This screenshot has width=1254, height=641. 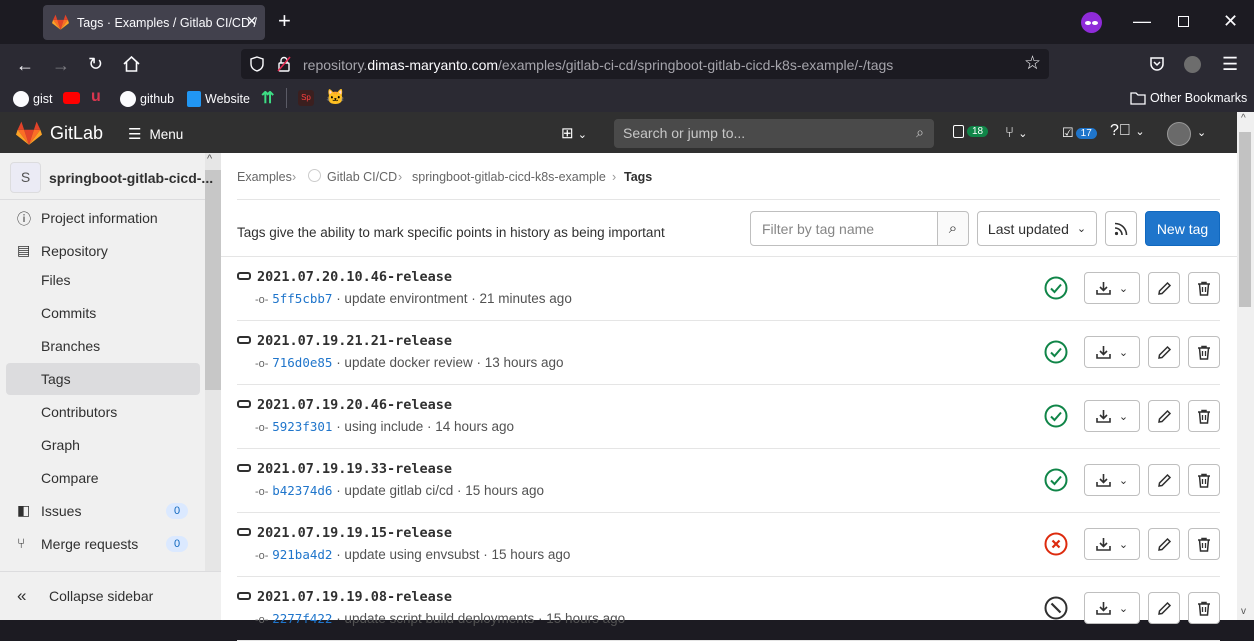 What do you see at coordinates (61, 65) in the screenshot?
I see `forward-icon: →` at bounding box center [61, 65].